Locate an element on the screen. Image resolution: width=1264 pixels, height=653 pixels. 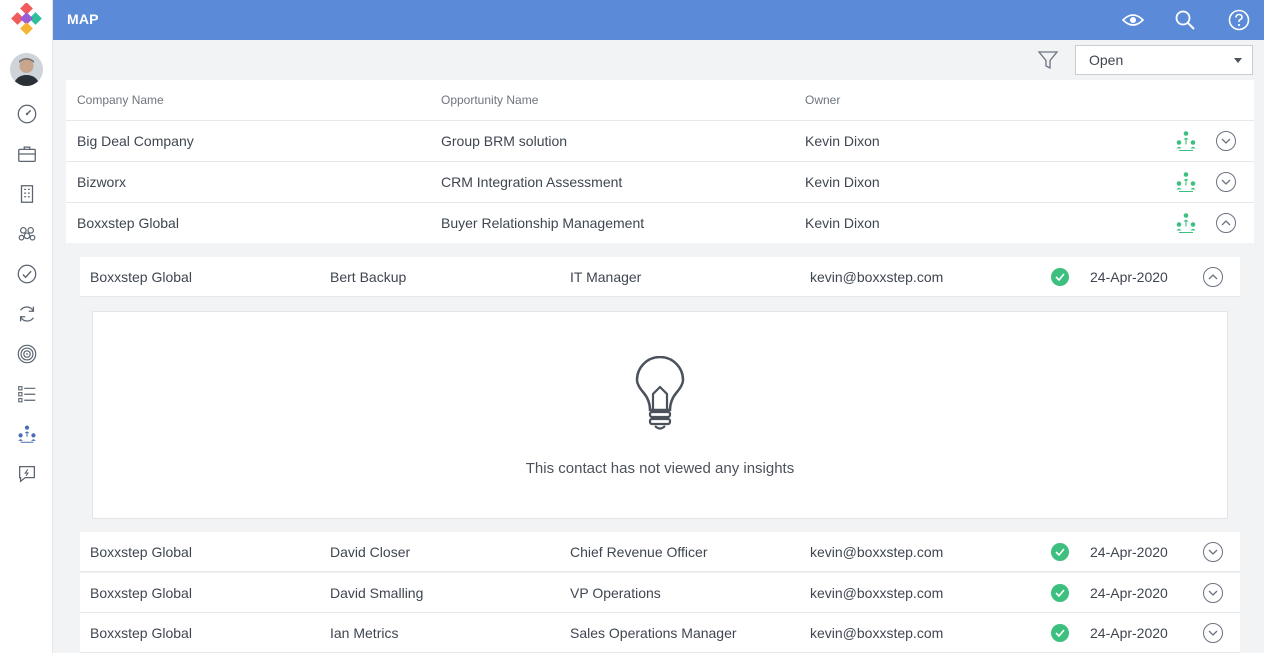
briefcase-icon is located at coordinates (26, 153).